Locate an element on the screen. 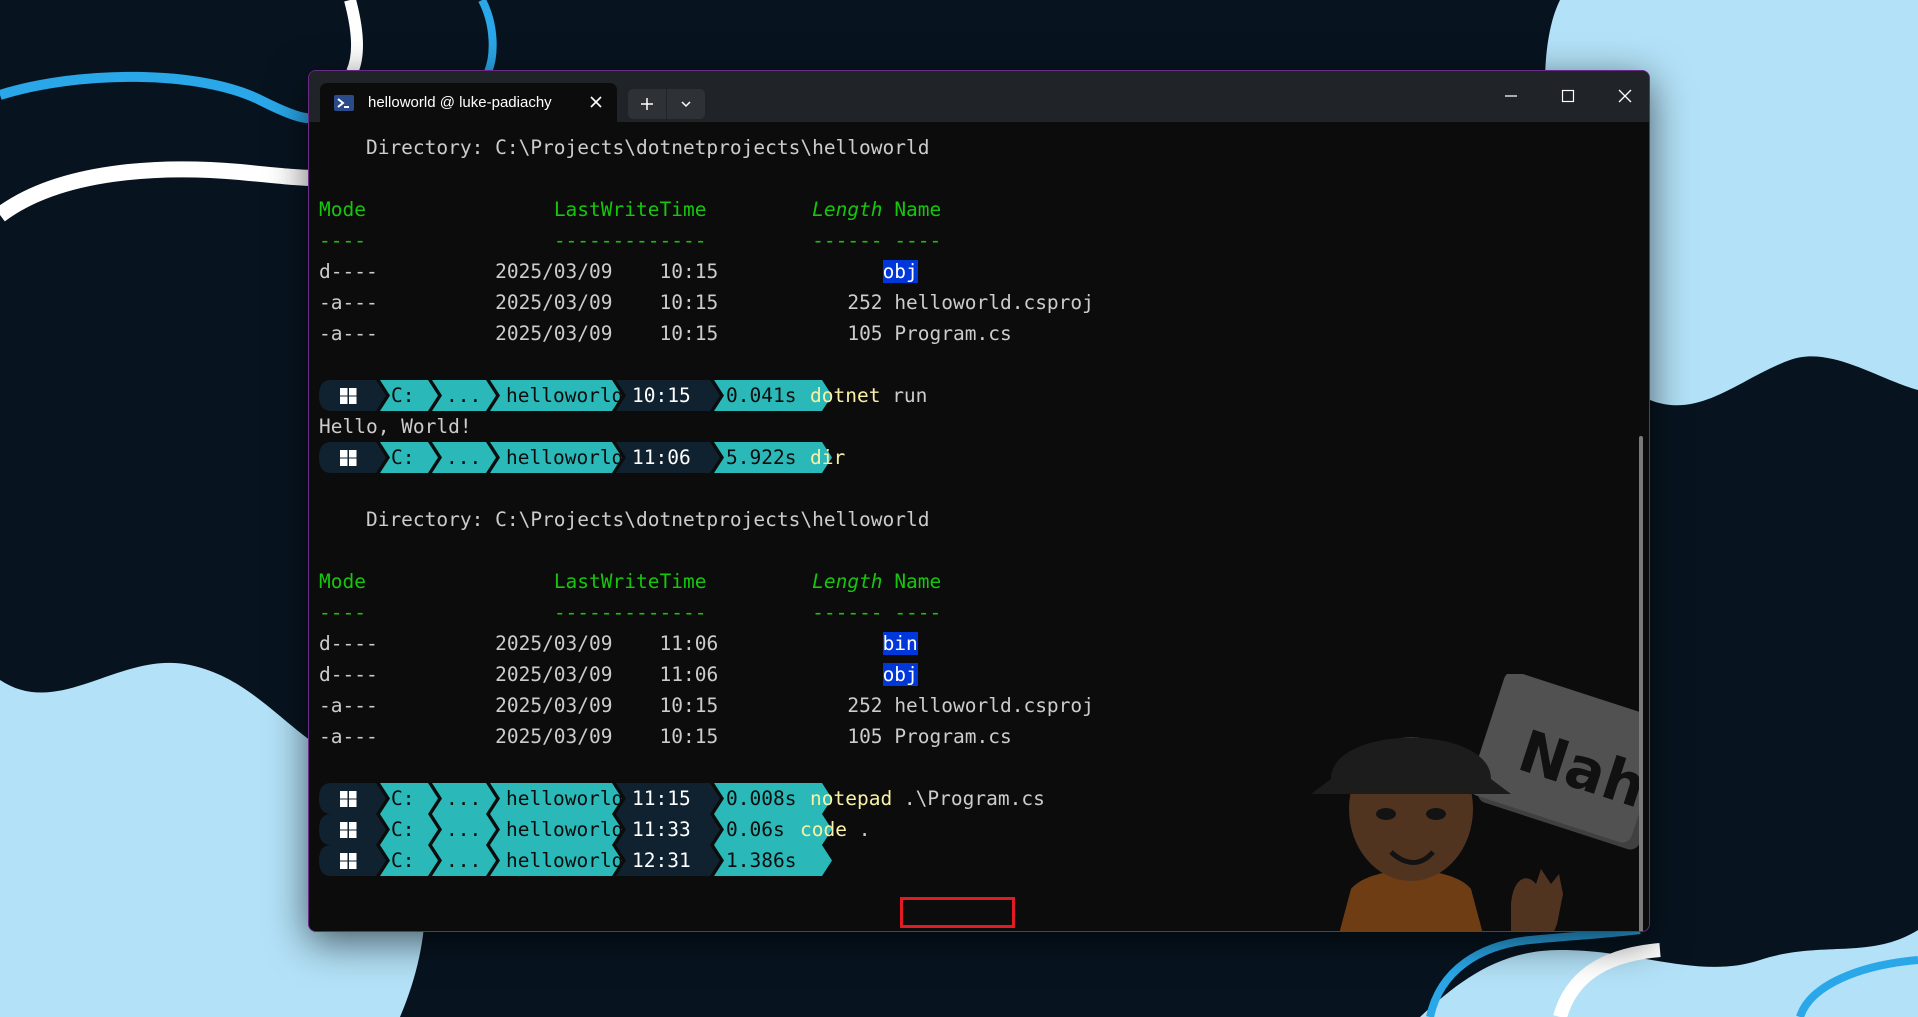 The height and width of the screenshot is (1017, 1918). program-output: Hello, World! is located at coordinates (395, 426).